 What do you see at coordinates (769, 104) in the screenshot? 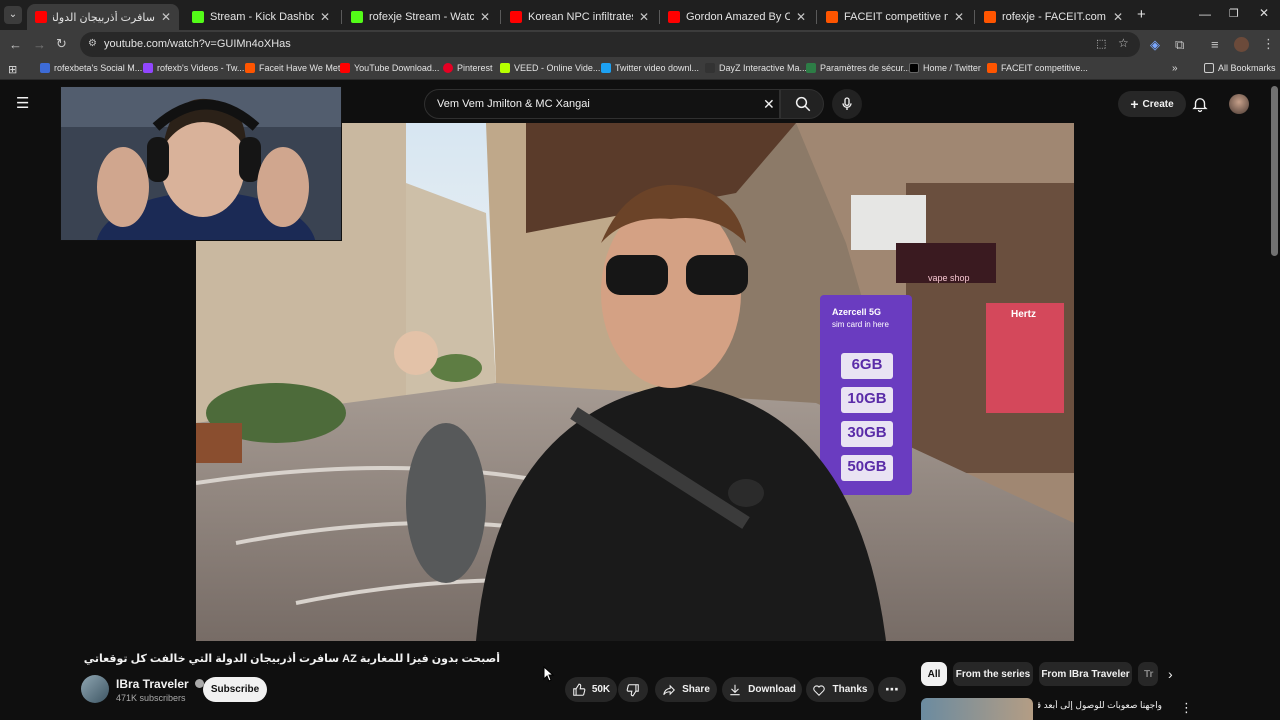
I see `clear-search-icon: ✕` at bounding box center [769, 104].